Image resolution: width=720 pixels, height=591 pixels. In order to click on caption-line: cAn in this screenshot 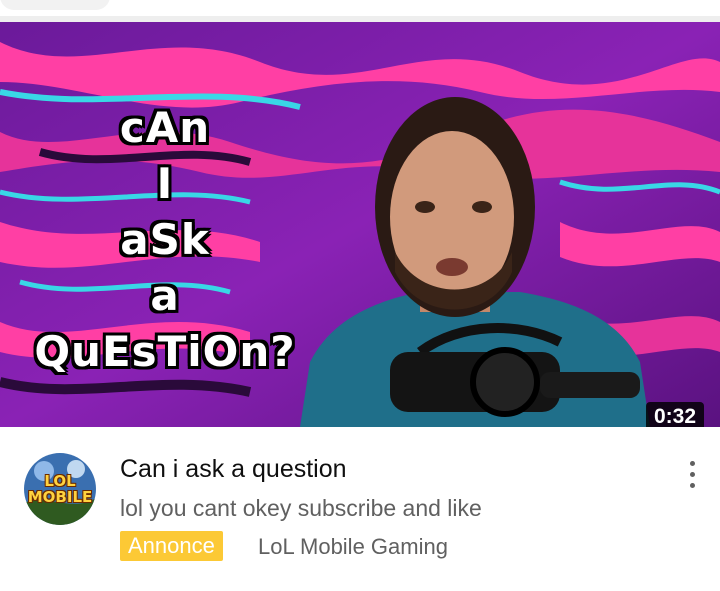, I will do `click(165, 127)`.